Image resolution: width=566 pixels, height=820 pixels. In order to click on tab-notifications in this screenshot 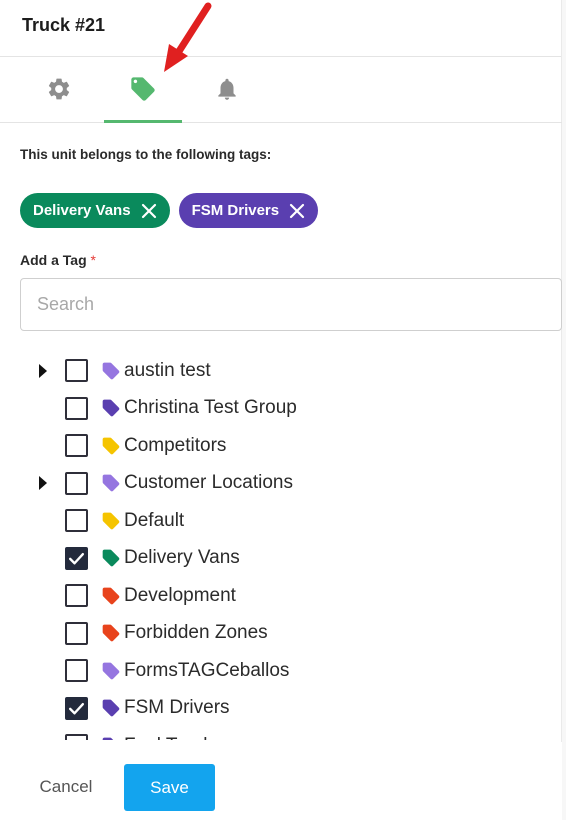, I will do `click(227, 89)`.